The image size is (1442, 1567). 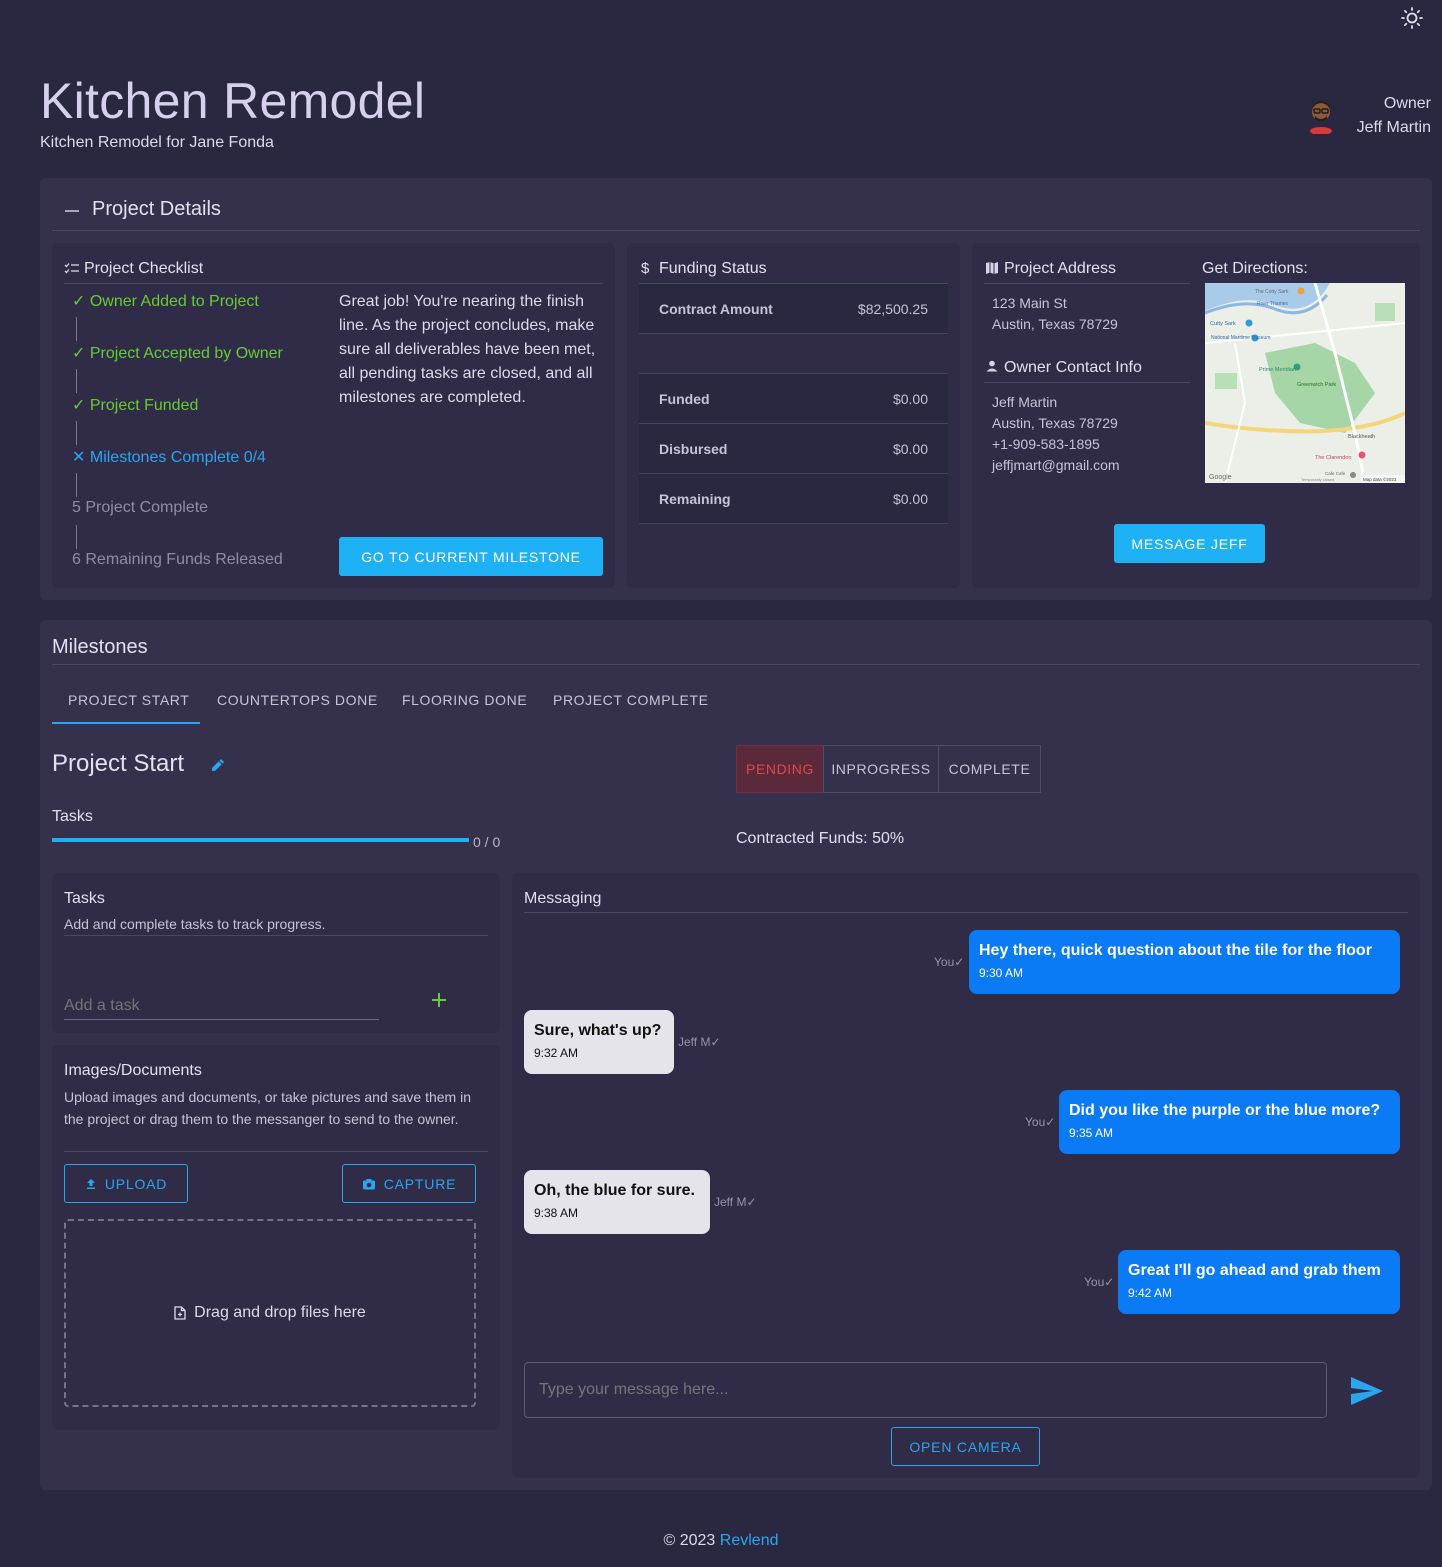 What do you see at coordinates (631, 700) in the screenshot?
I see `tab-project-complete: PROJECT COMPLETE` at bounding box center [631, 700].